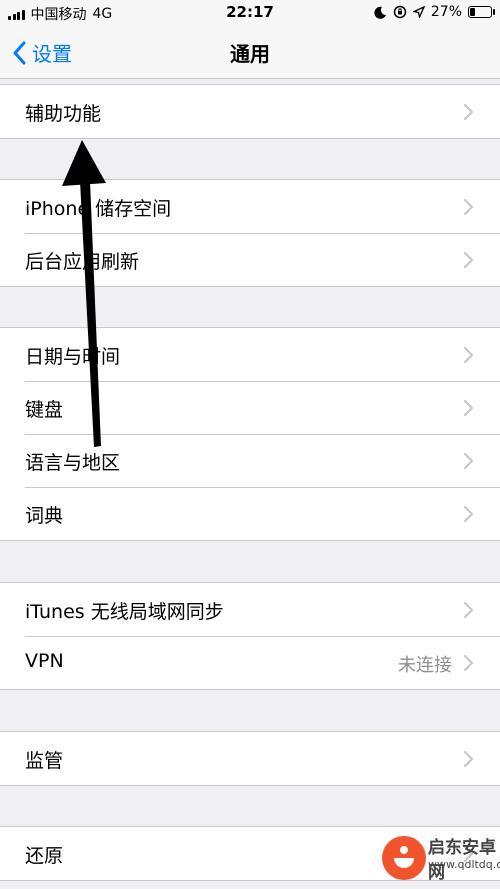 The image size is (500, 889). What do you see at coordinates (425, 665) in the screenshot?
I see `vpn-status: 未连接` at bounding box center [425, 665].